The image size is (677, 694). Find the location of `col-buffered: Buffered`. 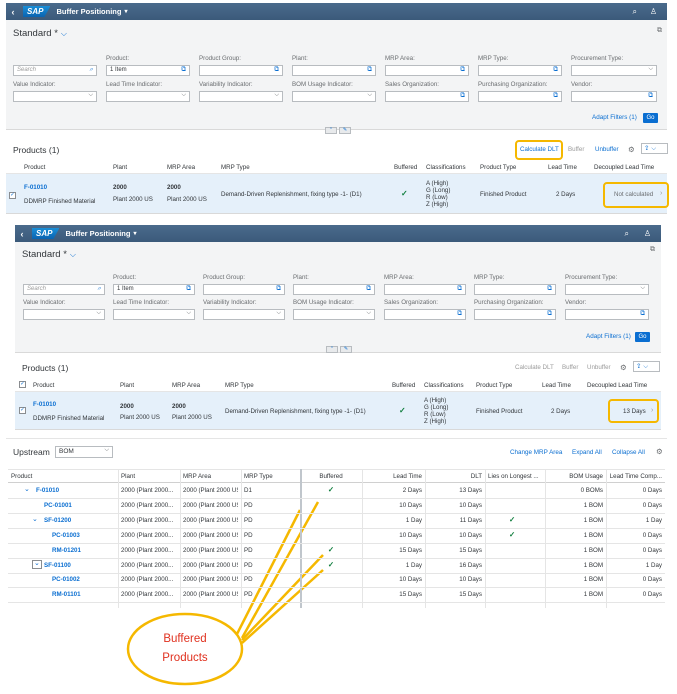

col-buffered: Buffered is located at coordinates (331, 476).